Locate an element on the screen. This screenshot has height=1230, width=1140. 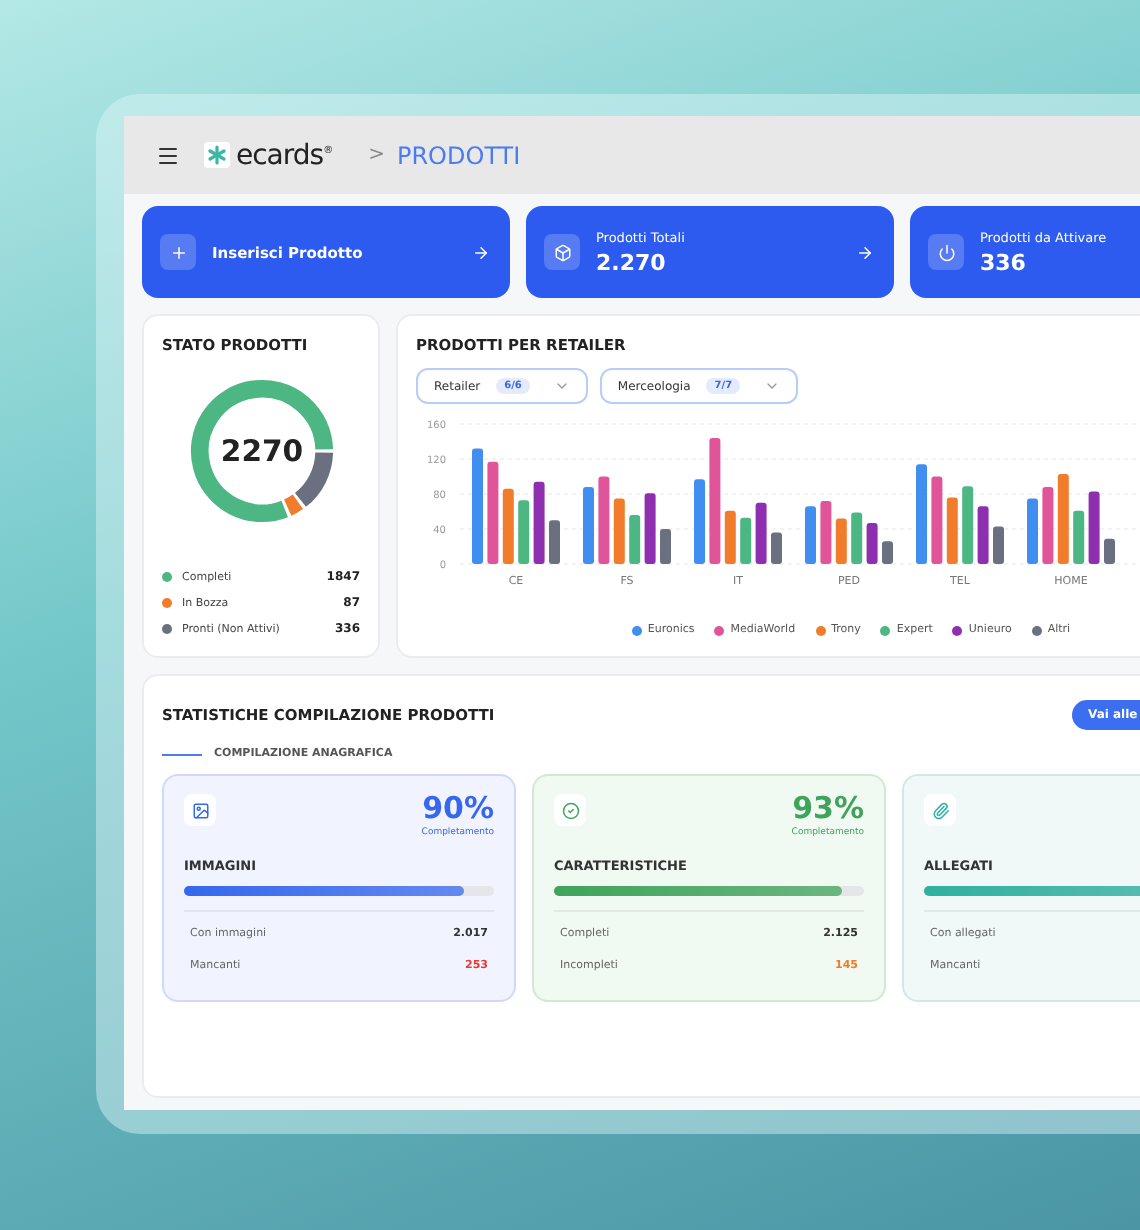
logo-icon is located at coordinates (217, 155).